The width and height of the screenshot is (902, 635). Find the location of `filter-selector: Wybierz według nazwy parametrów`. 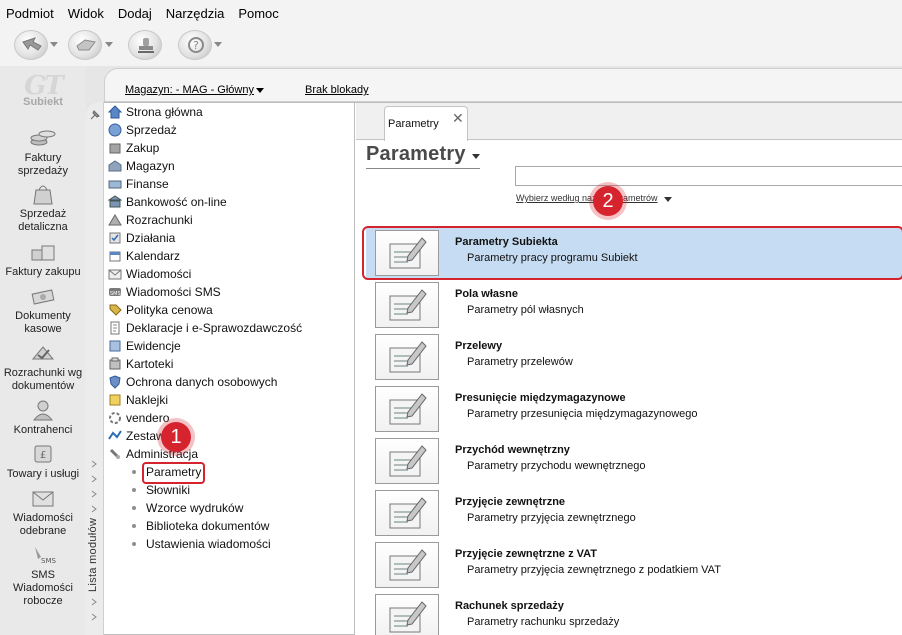

filter-selector: Wybierz według nazwy parametrów is located at coordinates (586, 198).